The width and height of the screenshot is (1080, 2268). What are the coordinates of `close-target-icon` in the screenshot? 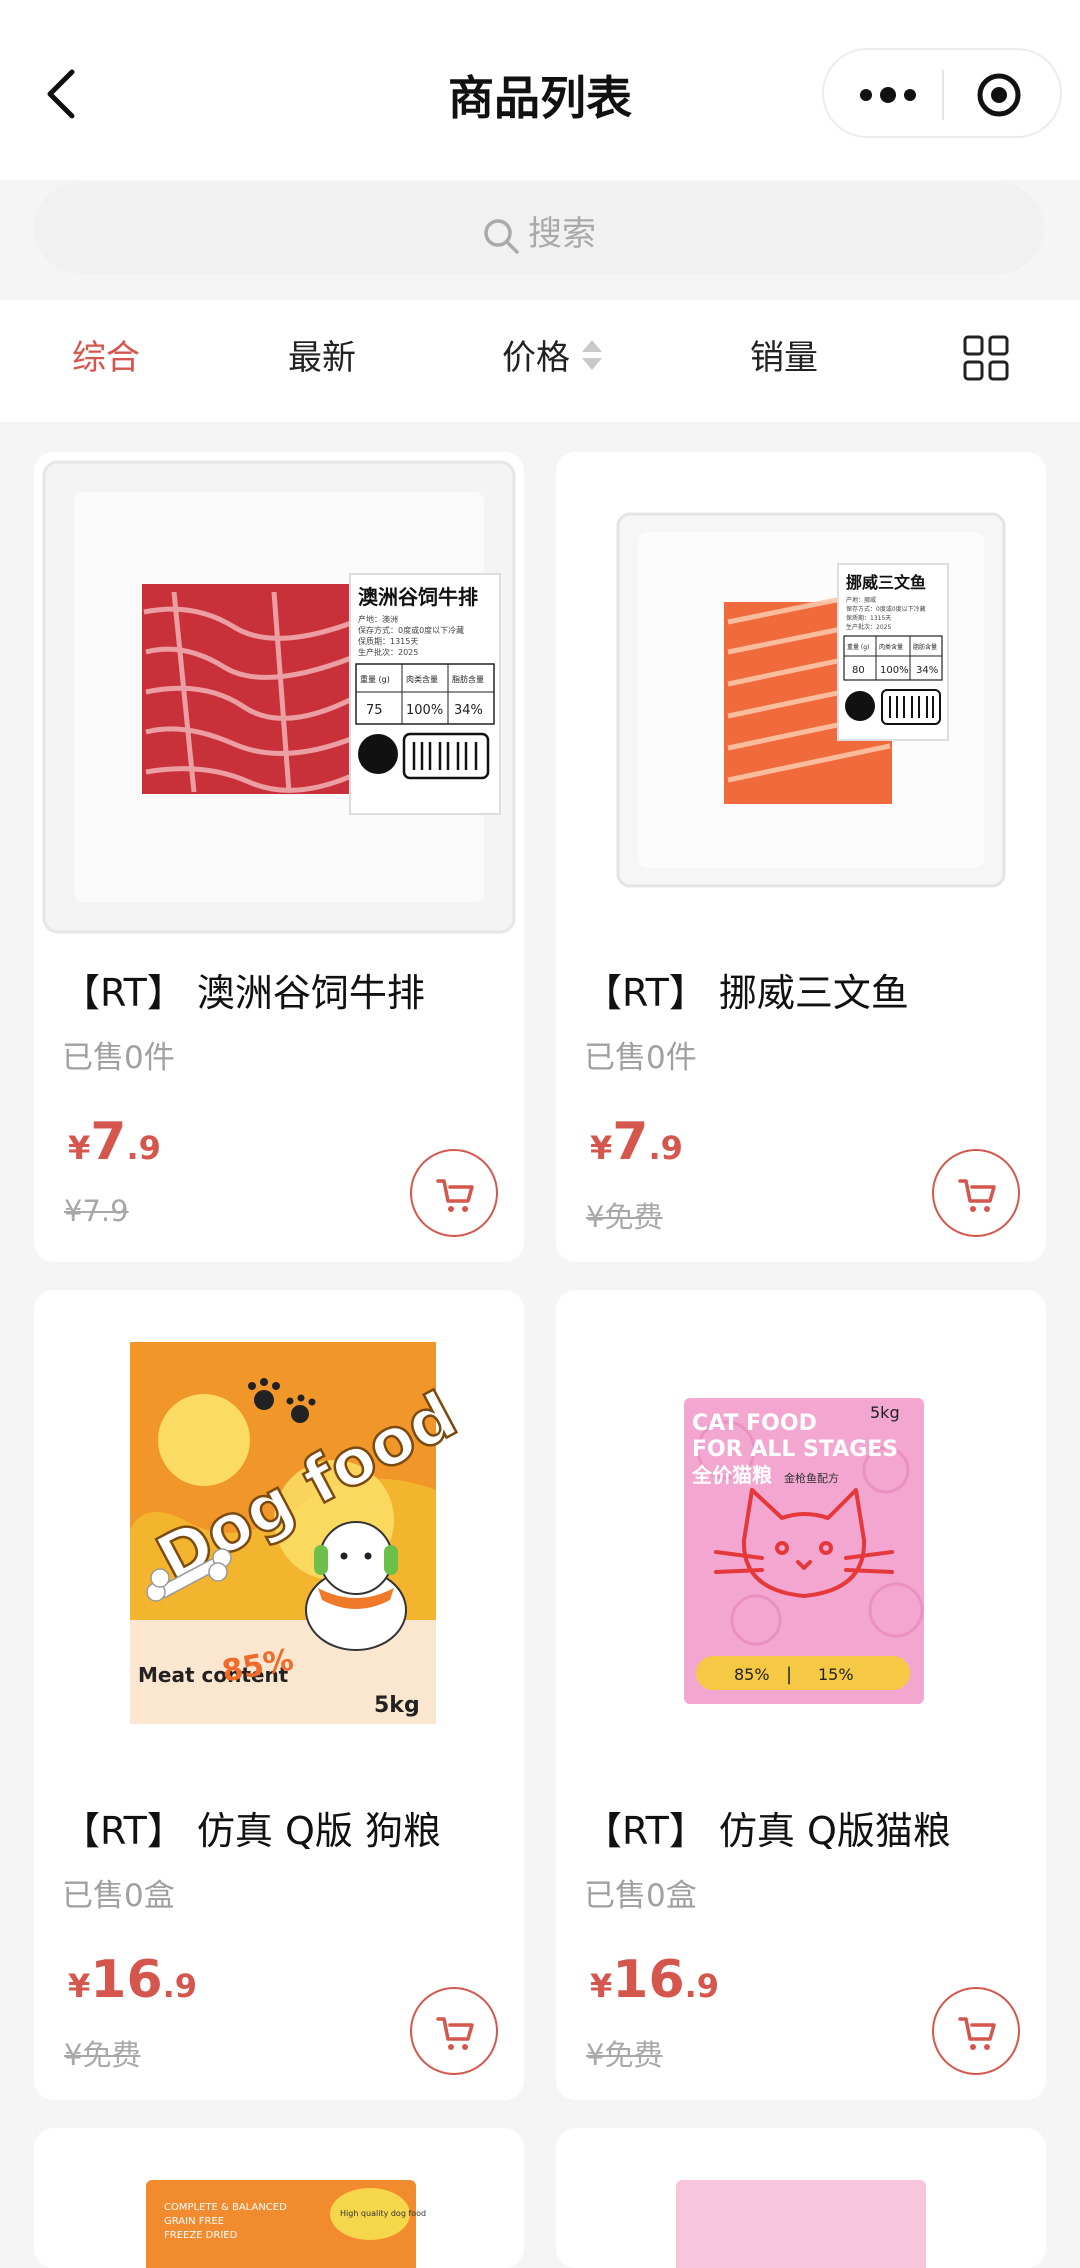 It's located at (999, 95).